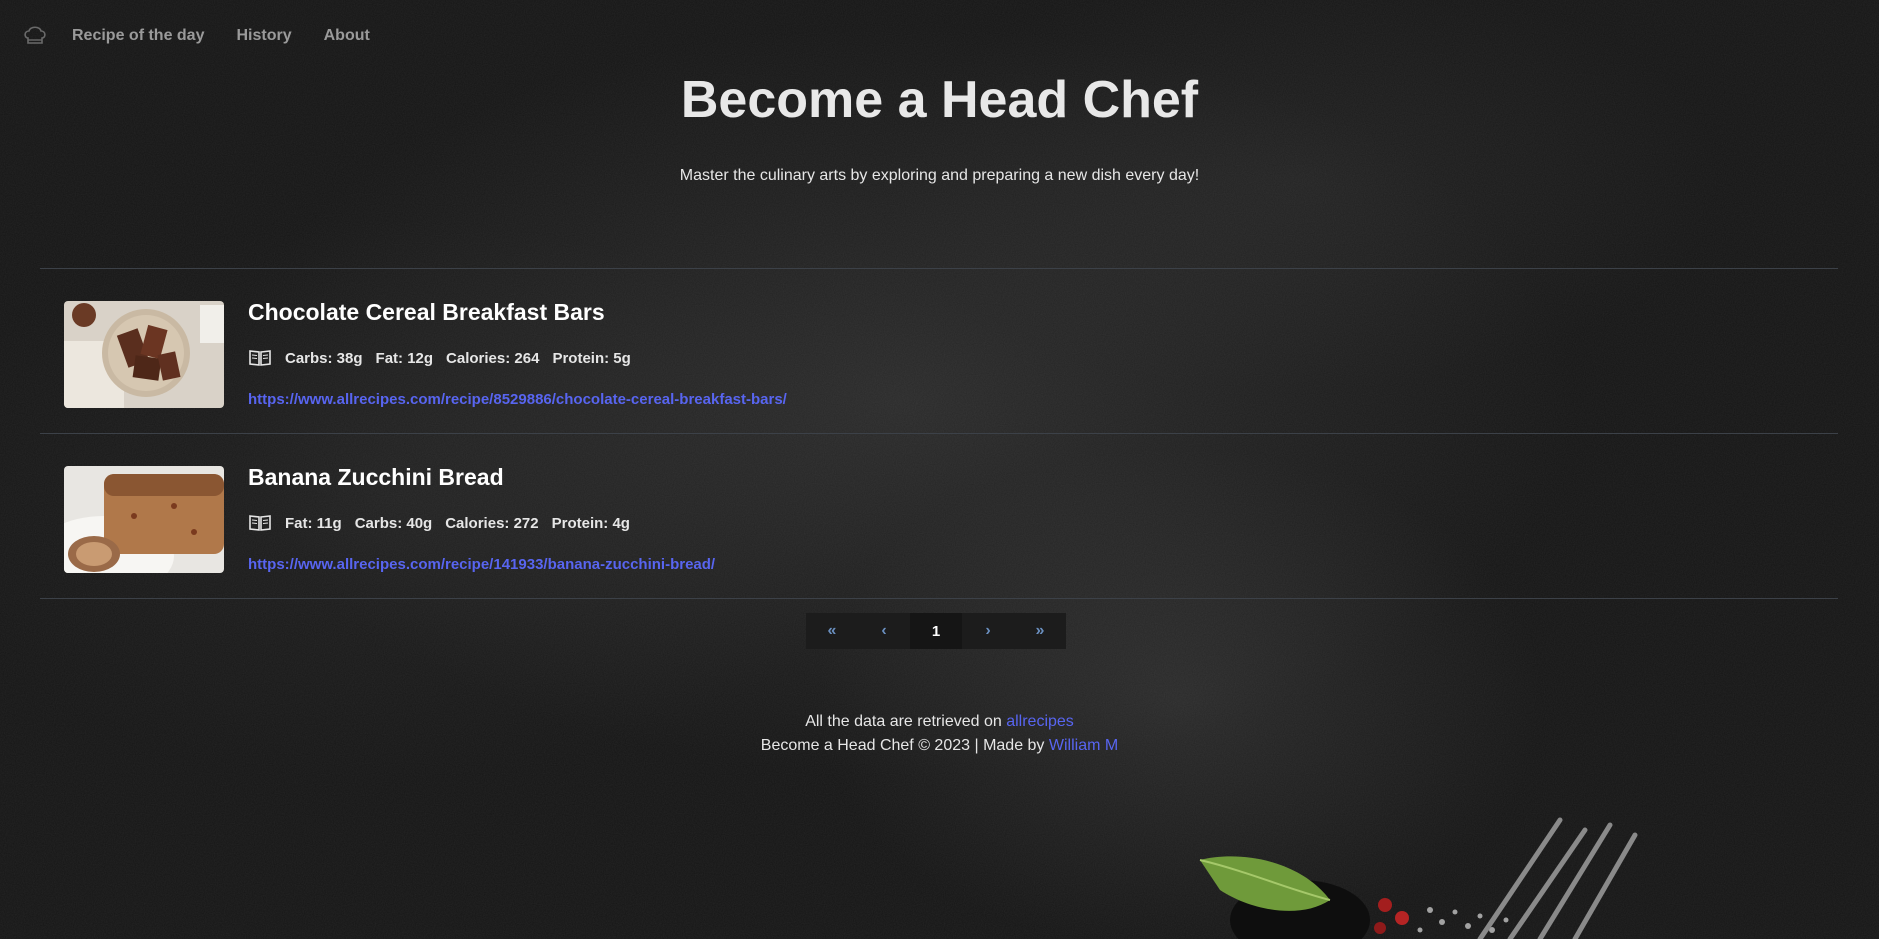  Describe the element at coordinates (426, 312) in the screenshot. I see `recipe-title: Chocolate Cereal Breakfast Bars` at that location.